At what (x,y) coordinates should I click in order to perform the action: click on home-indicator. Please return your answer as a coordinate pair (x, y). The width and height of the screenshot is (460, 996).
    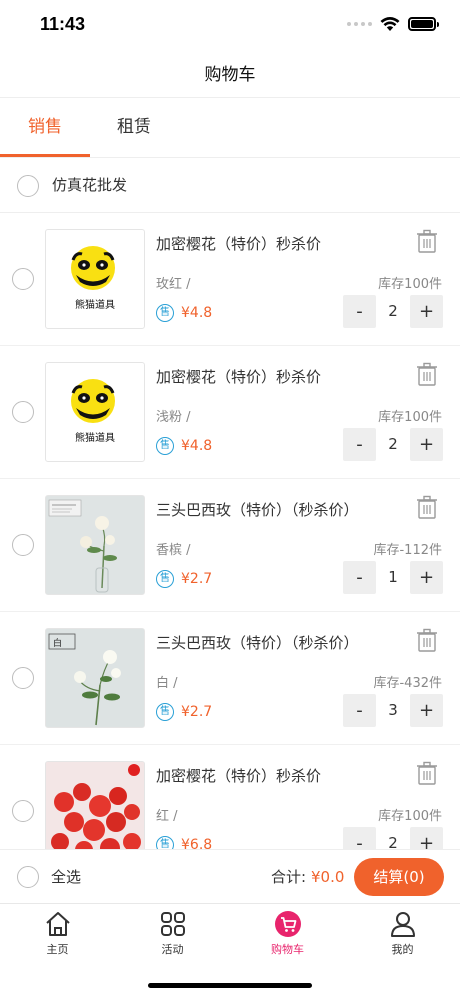
    Looking at the image, I should click on (230, 985).